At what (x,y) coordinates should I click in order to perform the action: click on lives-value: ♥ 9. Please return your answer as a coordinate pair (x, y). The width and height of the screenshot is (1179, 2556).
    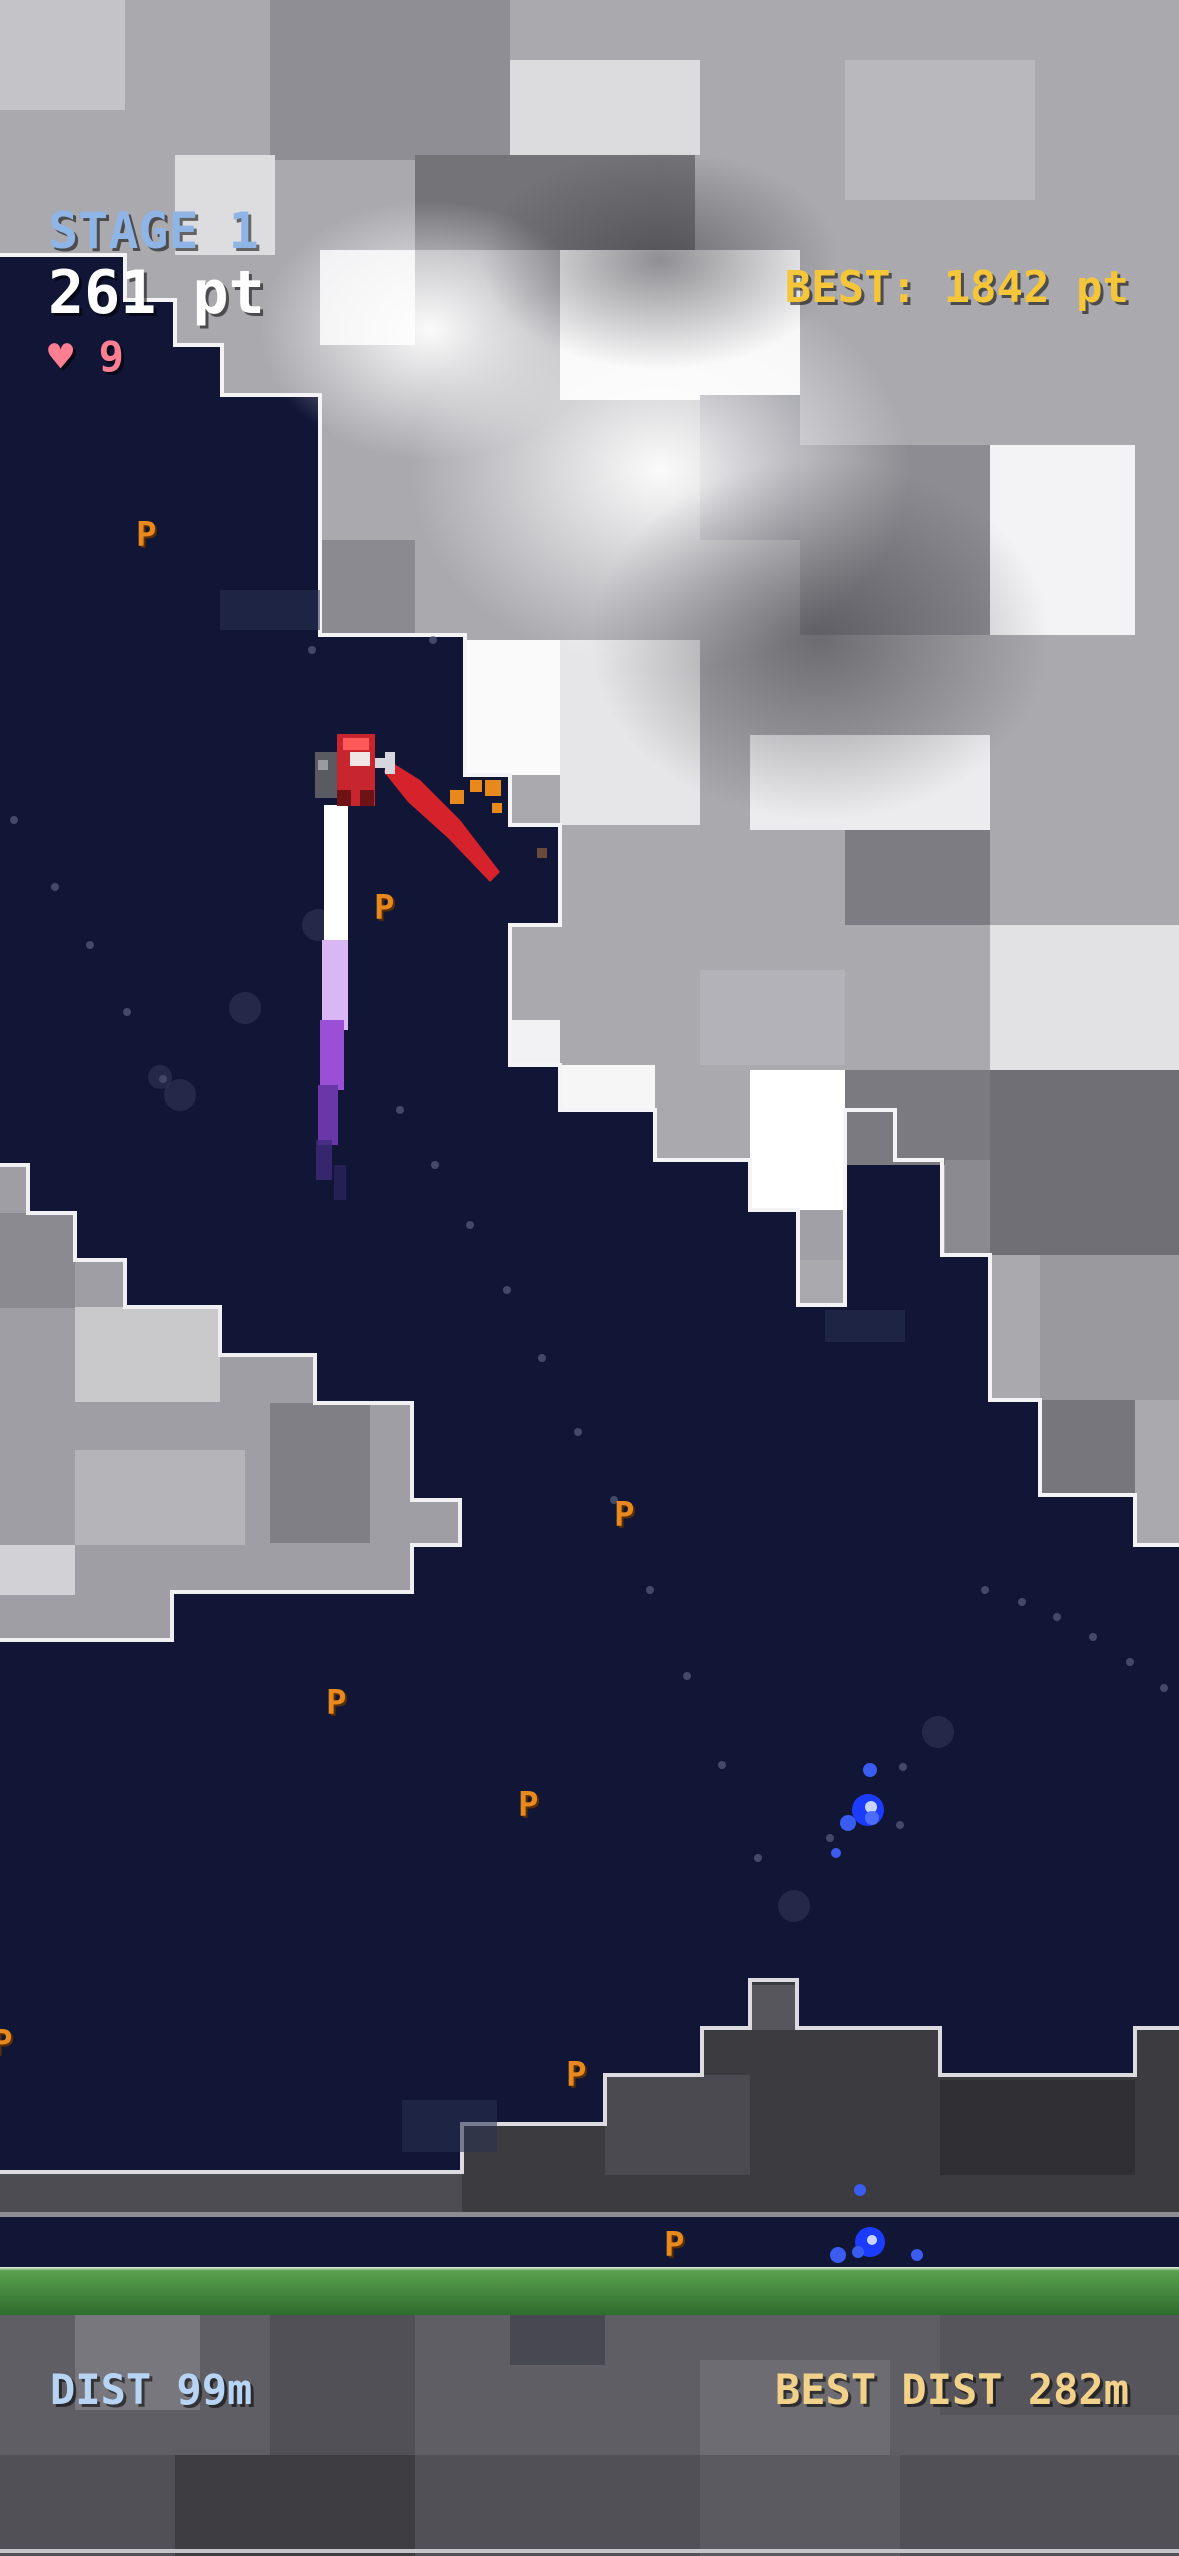
    Looking at the image, I should click on (86, 356).